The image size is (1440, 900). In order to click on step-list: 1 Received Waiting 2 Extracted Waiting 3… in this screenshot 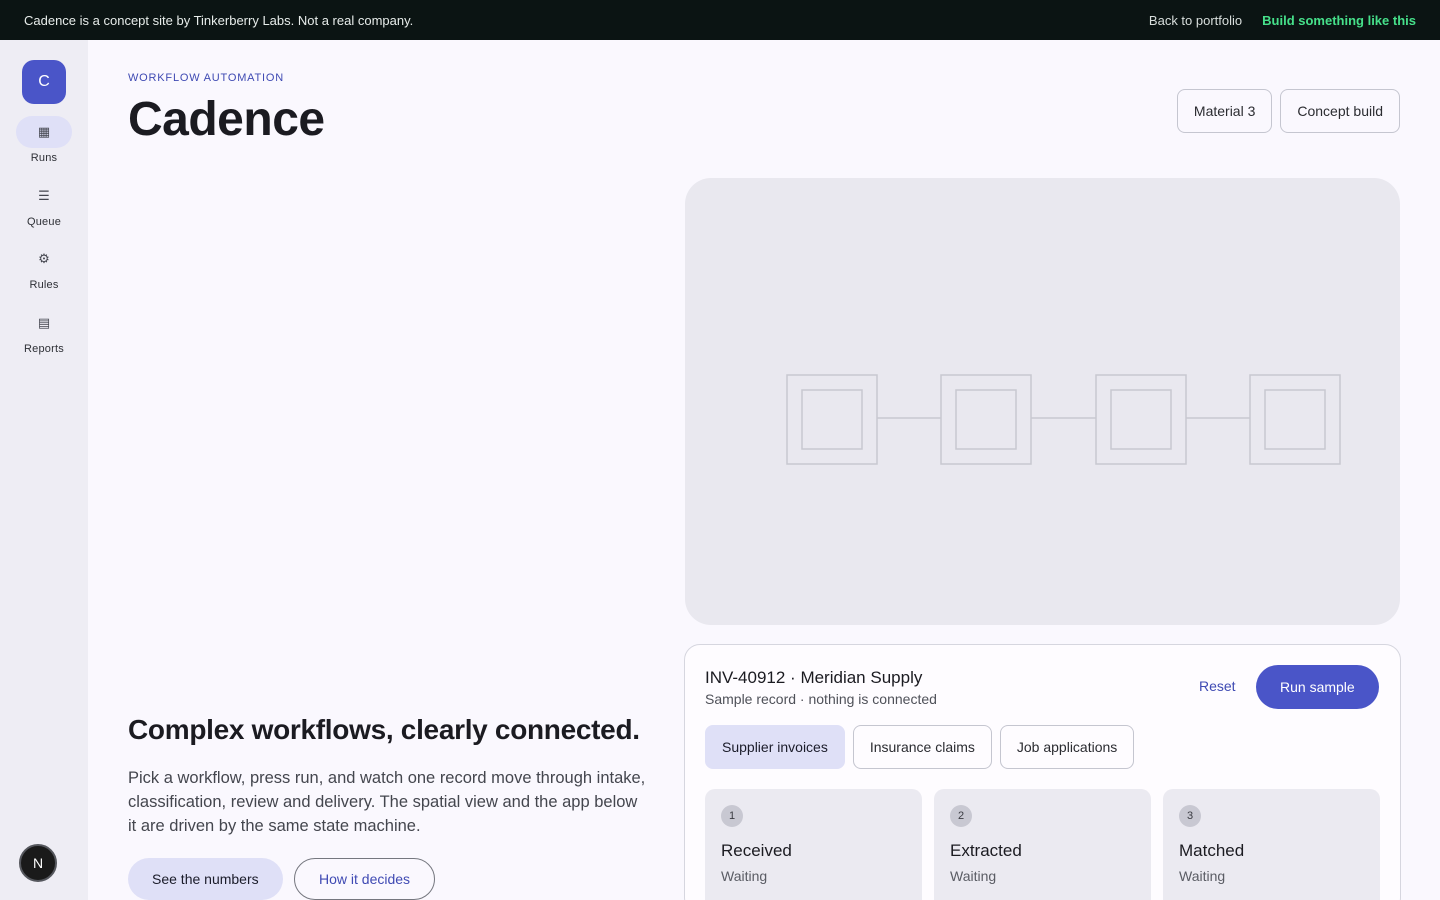, I will do `click(1042, 844)`.